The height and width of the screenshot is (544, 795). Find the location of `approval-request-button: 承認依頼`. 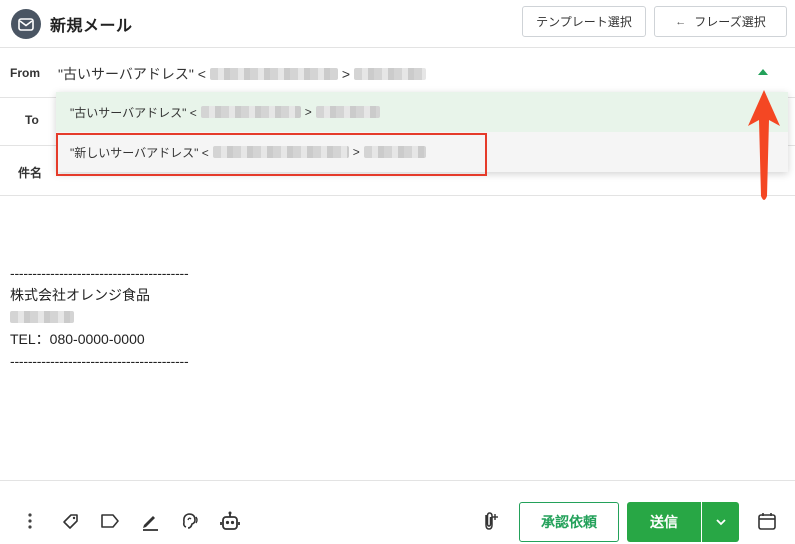

approval-request-button: 承認依頼 is located at coordinates (569, 522).